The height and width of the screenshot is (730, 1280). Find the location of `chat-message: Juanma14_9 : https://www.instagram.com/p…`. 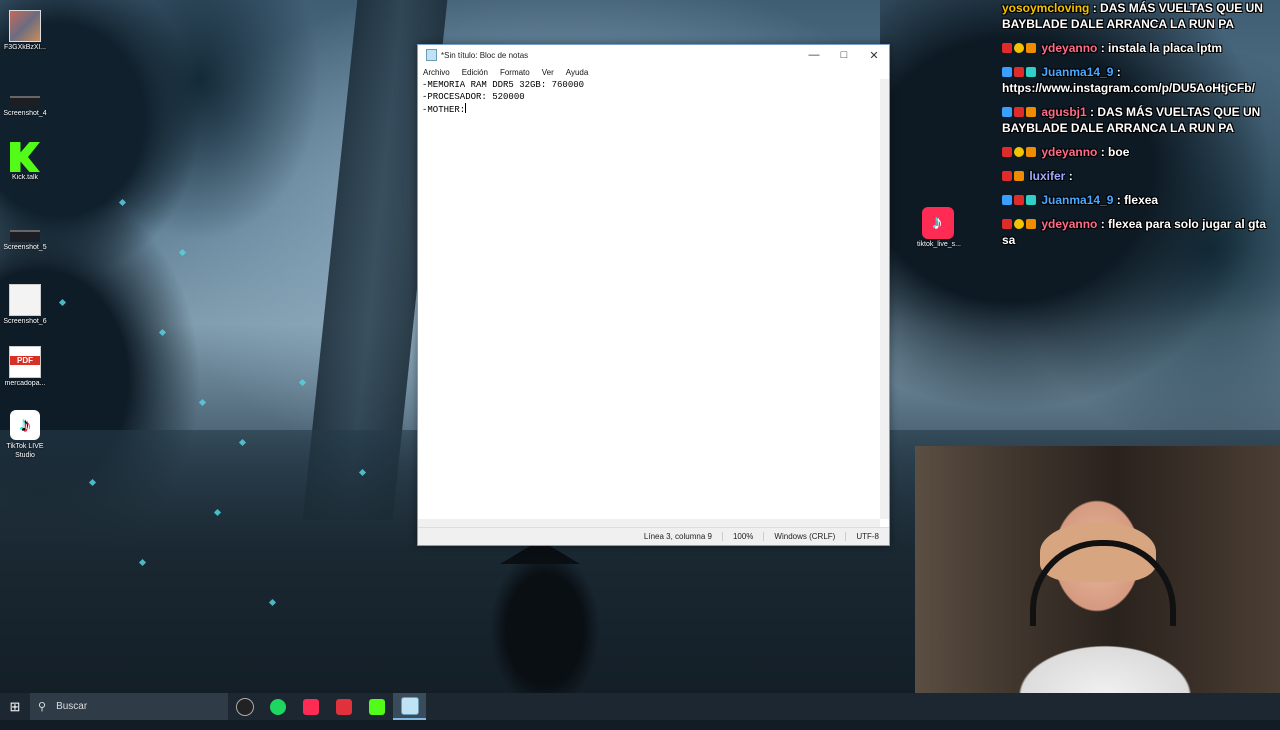

chat-message: Juanma14_9 : https://www.instagram.com/p… is located at coordinates (1141, 80).